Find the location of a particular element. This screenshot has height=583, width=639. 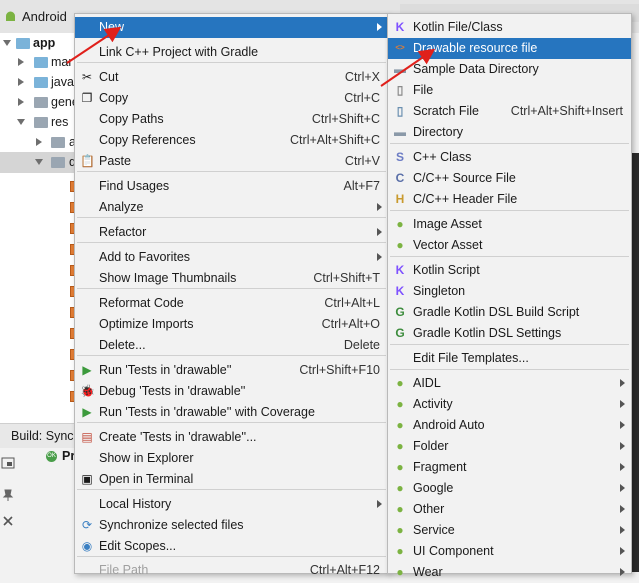

menu-item-label: Scratch File is located at coordinates (446, 111).